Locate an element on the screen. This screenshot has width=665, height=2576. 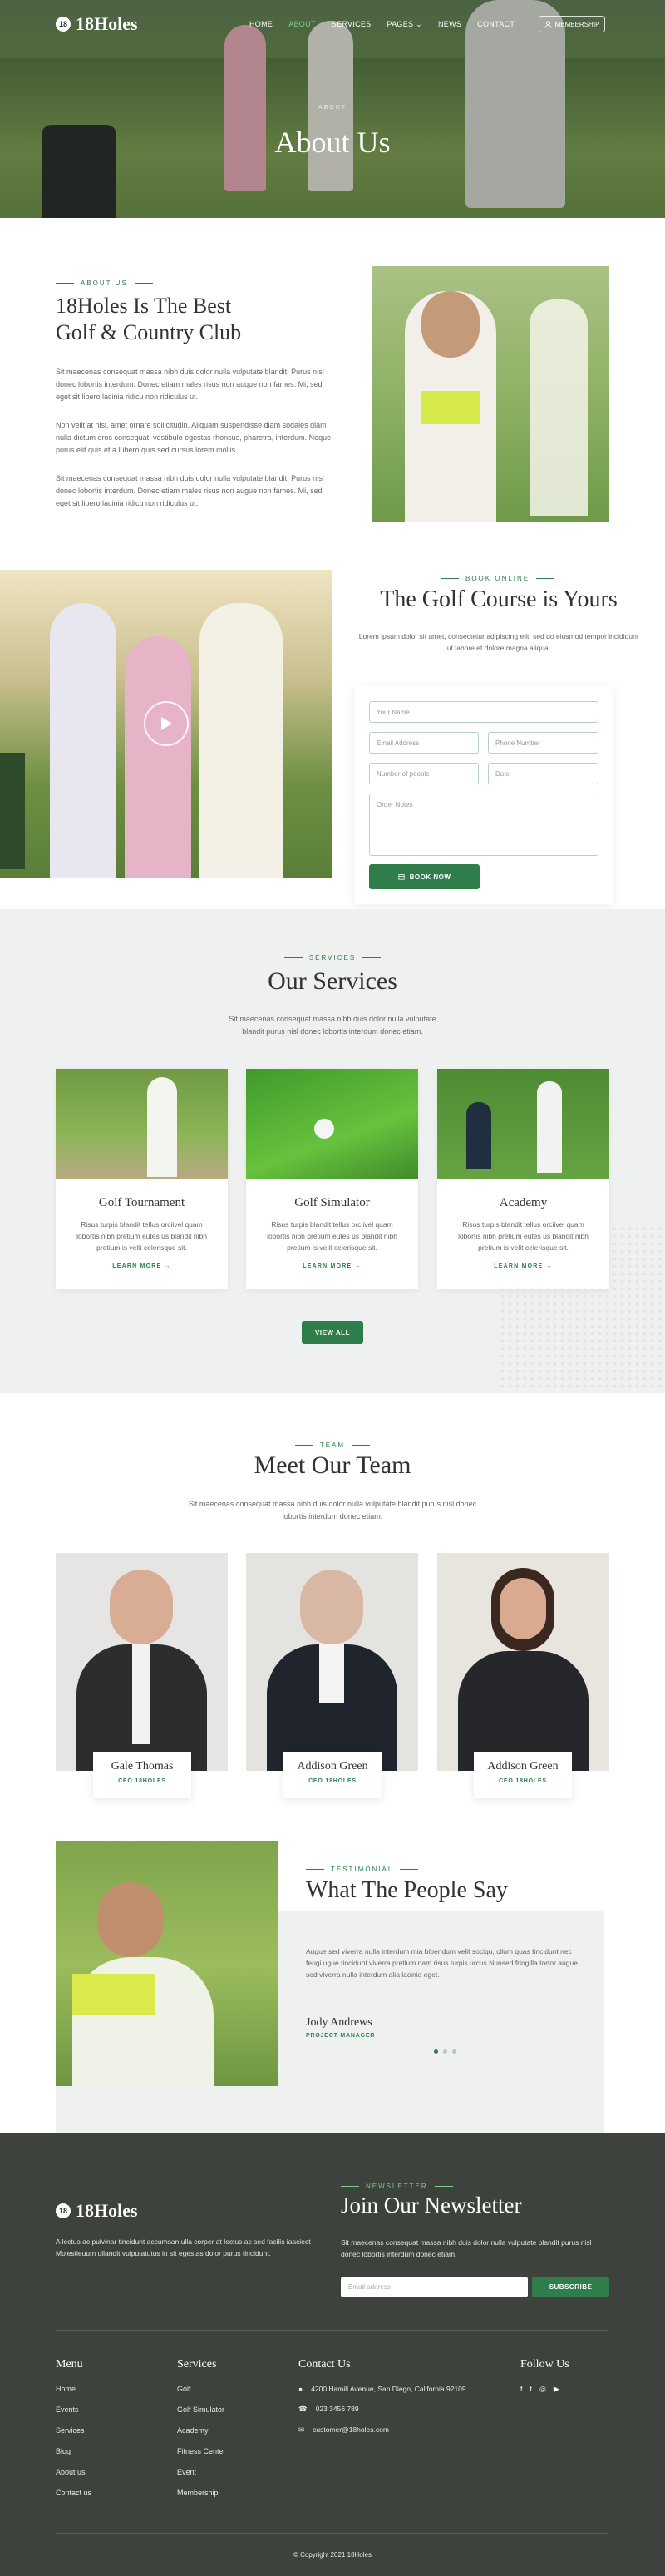
view-all-button: VIEW ALL is located at coordinates (332, 1332).